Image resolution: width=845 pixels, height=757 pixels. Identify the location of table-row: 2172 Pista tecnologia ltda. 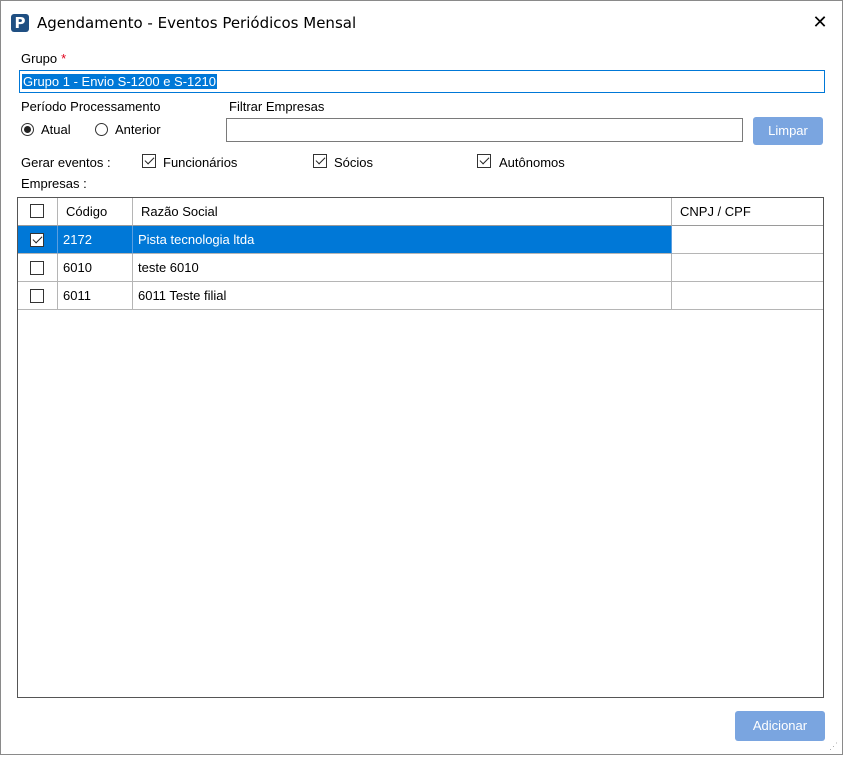
(420, 240).